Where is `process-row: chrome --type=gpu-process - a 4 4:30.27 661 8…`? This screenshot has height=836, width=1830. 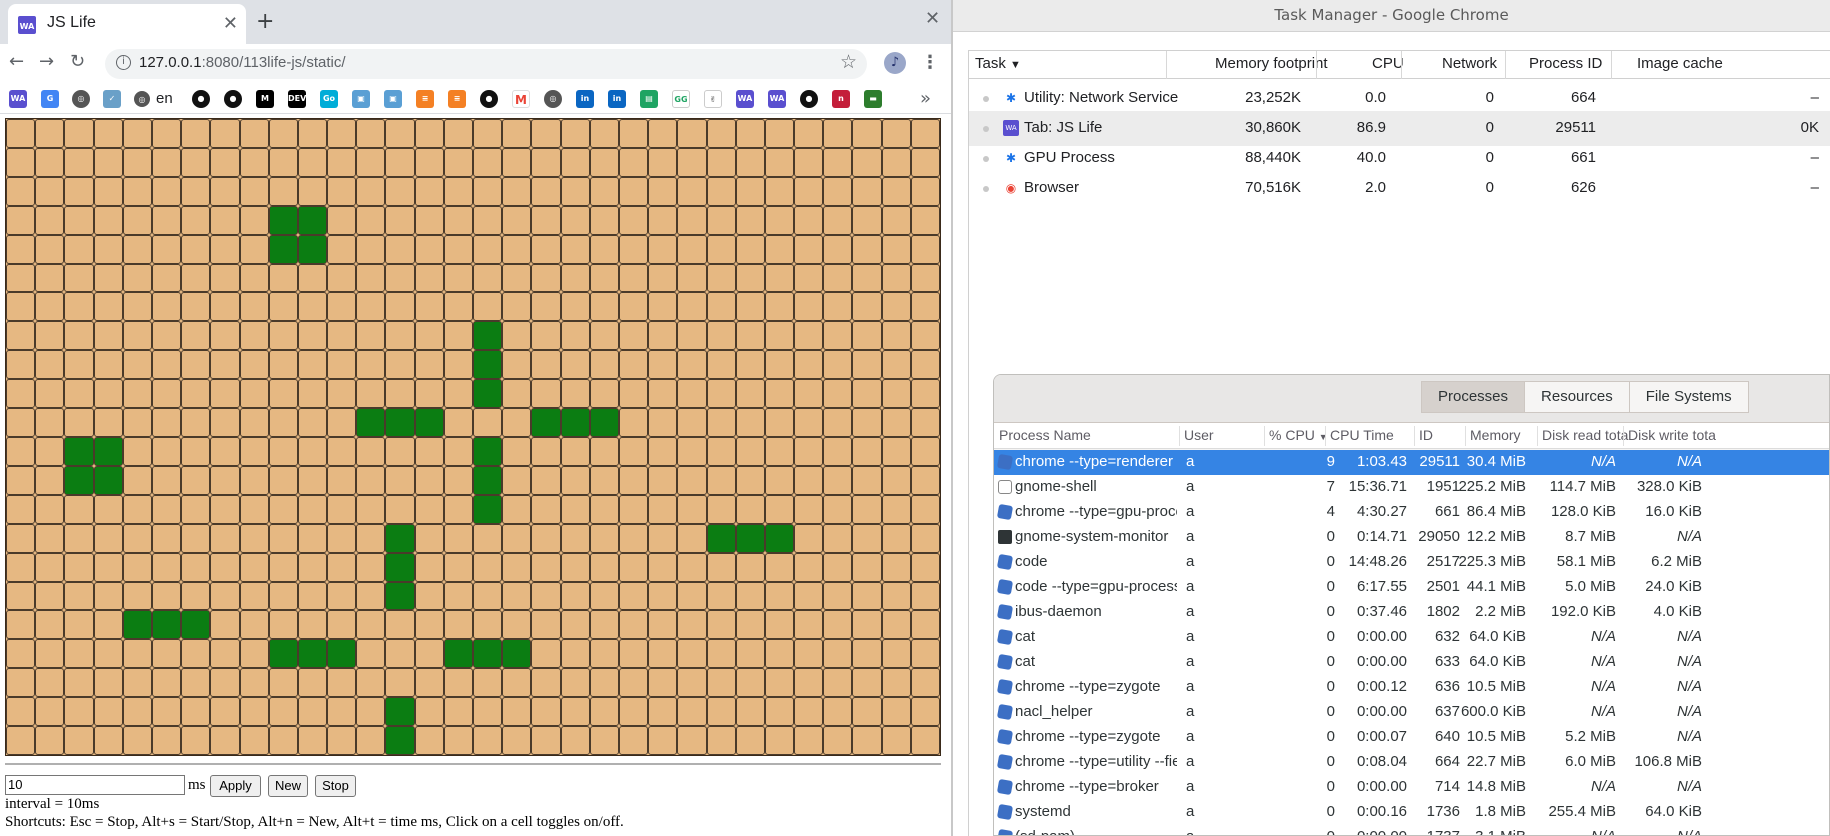 process-row: chrome --type=gpu-process - a 4 4:30.27 661 8… is located at coordinates (1411, 512).